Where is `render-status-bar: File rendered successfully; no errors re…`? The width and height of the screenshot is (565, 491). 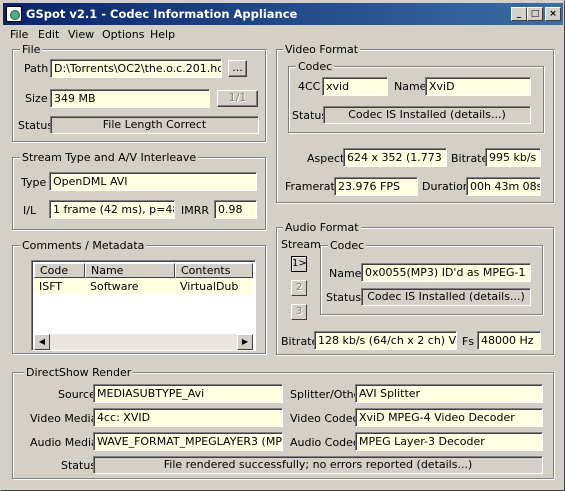 render-status-bar: File rendered successfully; no errors re… is located at coordinates (318, 465).